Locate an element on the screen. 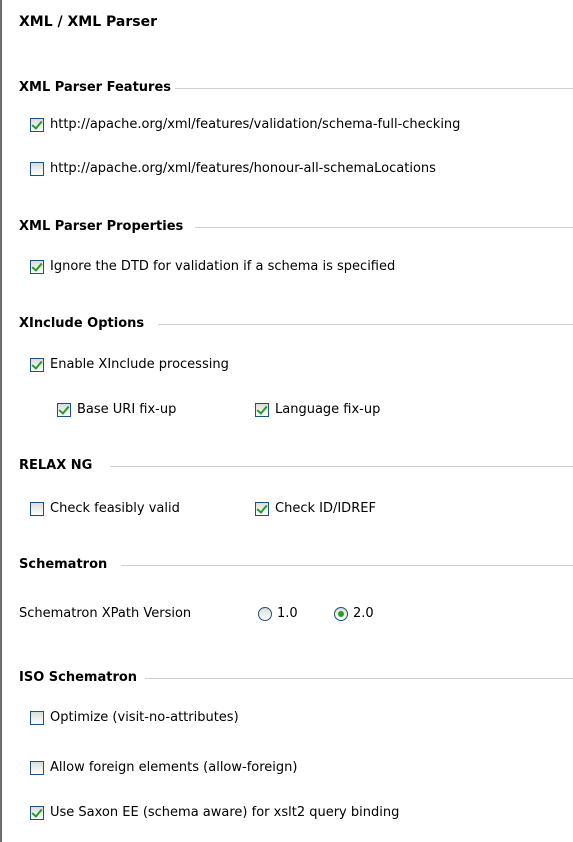 The width and height of the screenshot is (573, 842). enable-xinclude-option: Enable XInclude processing is located at coordinates (129, 365).